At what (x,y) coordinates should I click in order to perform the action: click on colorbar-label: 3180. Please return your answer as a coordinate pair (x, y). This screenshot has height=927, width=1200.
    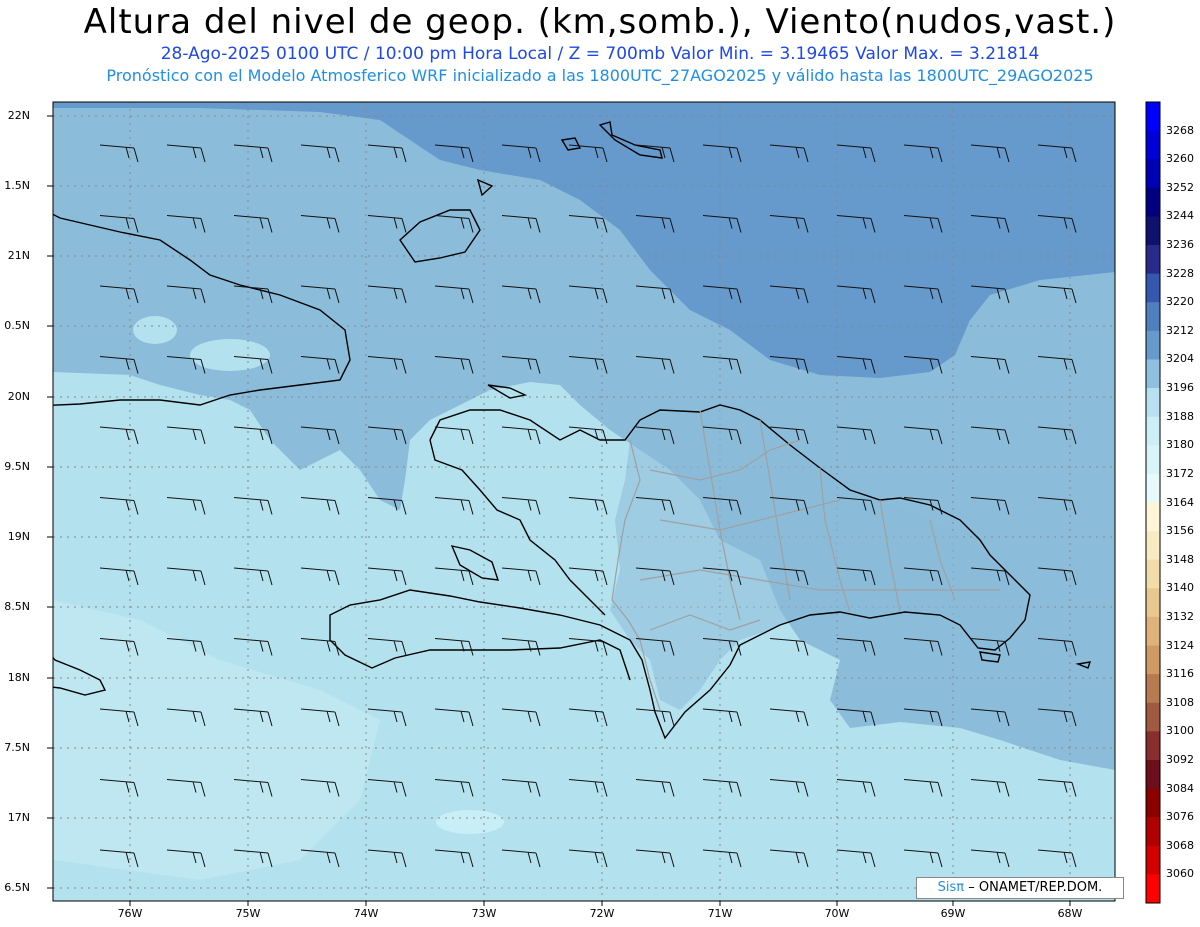
    Looking at the image, I should click on (1180, 445).